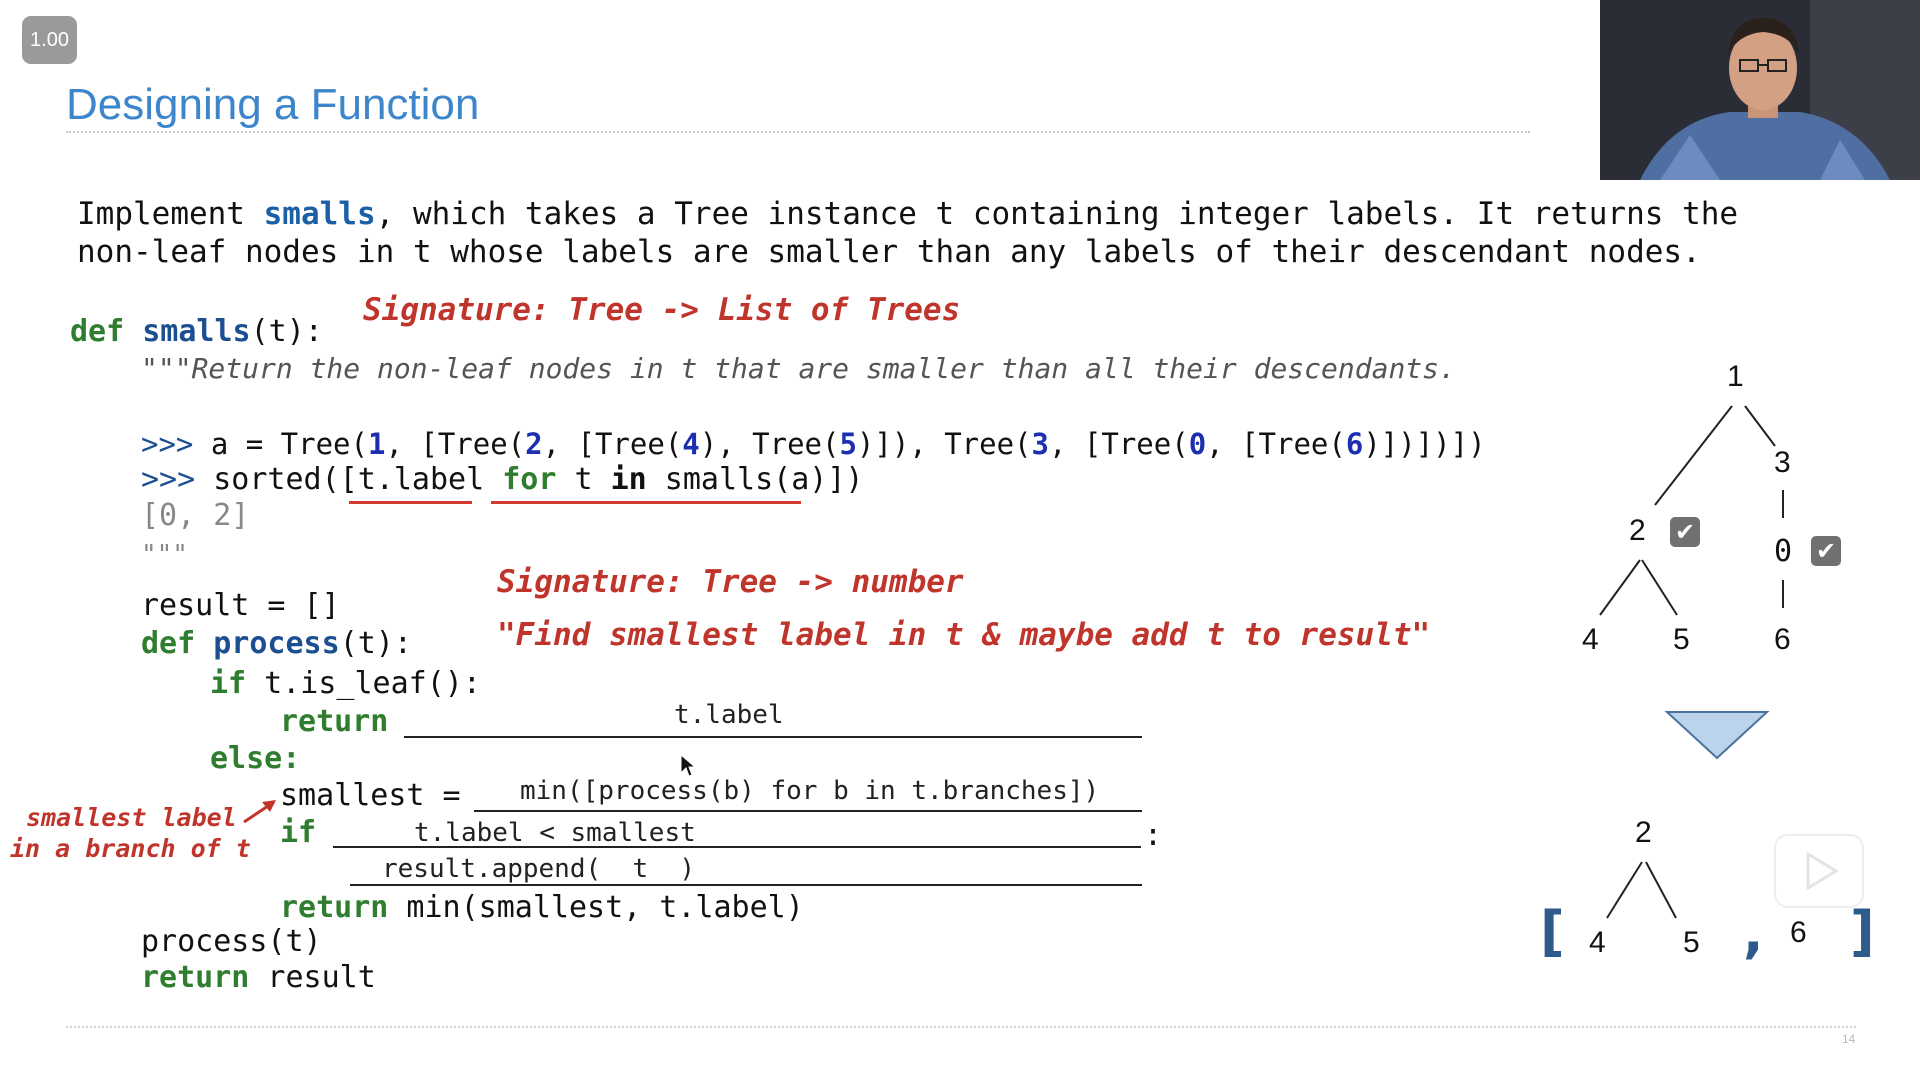 The width and height of the screenshot is (1920, 1080). I want to click on result-tree-node-5: 5, so click(1691, 942).